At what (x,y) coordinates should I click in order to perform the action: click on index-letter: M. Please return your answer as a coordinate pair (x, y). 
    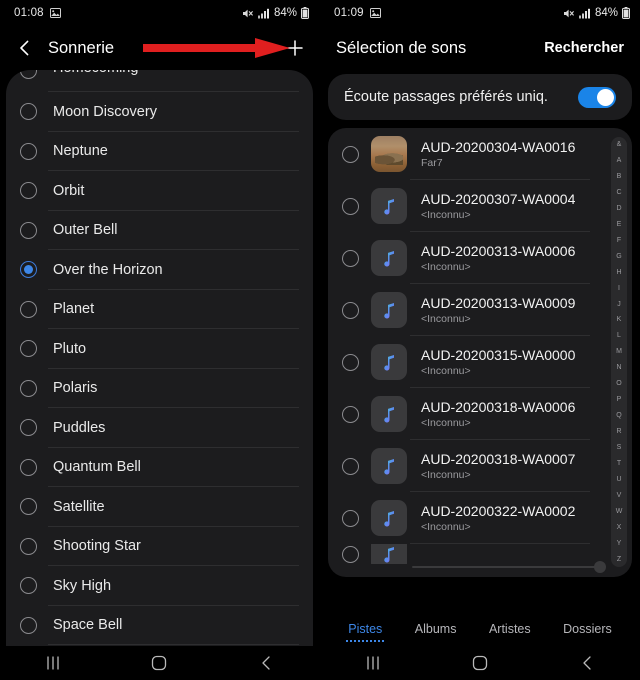
    Looking at the image, I should click on (619, 351).